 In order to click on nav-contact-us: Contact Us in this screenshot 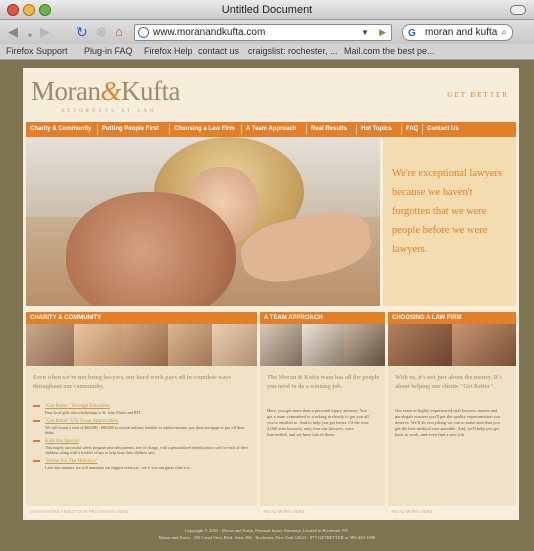, I will do `click(443, 129)`.